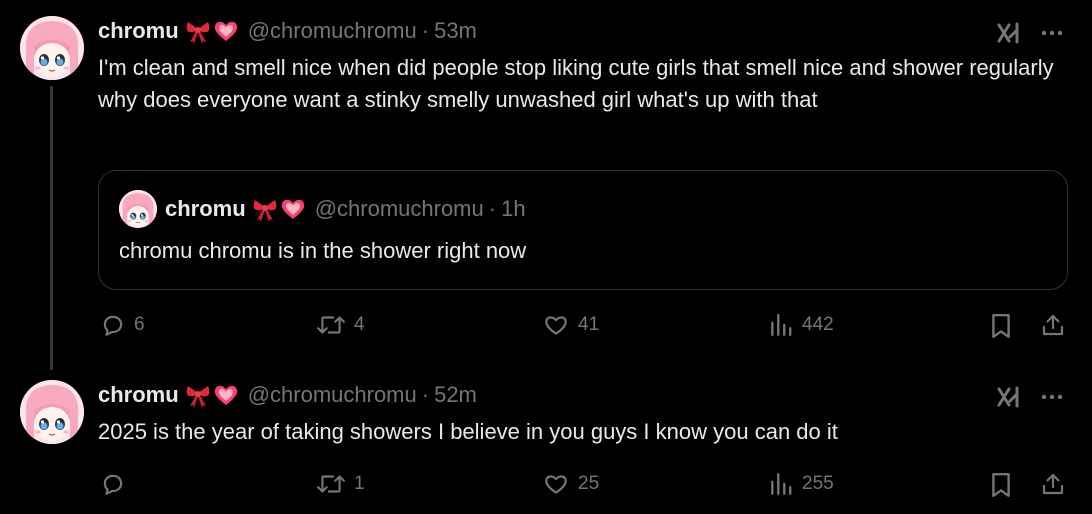 This screenshot has width=1092, height=514. Describe the element at coordinates (570, 484) in the screenshot. I see `like-button: 25` at that location.